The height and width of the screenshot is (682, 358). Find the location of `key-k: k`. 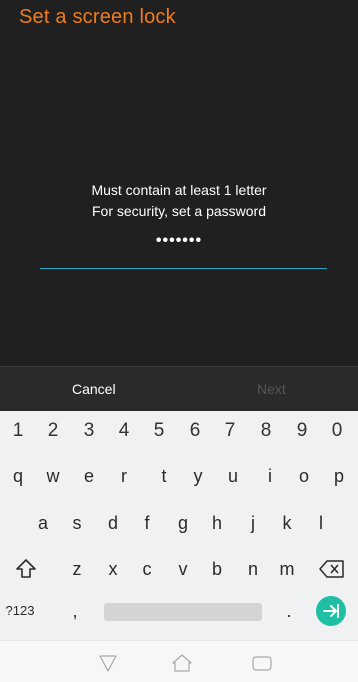

key-k: k is located at coordinates (287, 523).